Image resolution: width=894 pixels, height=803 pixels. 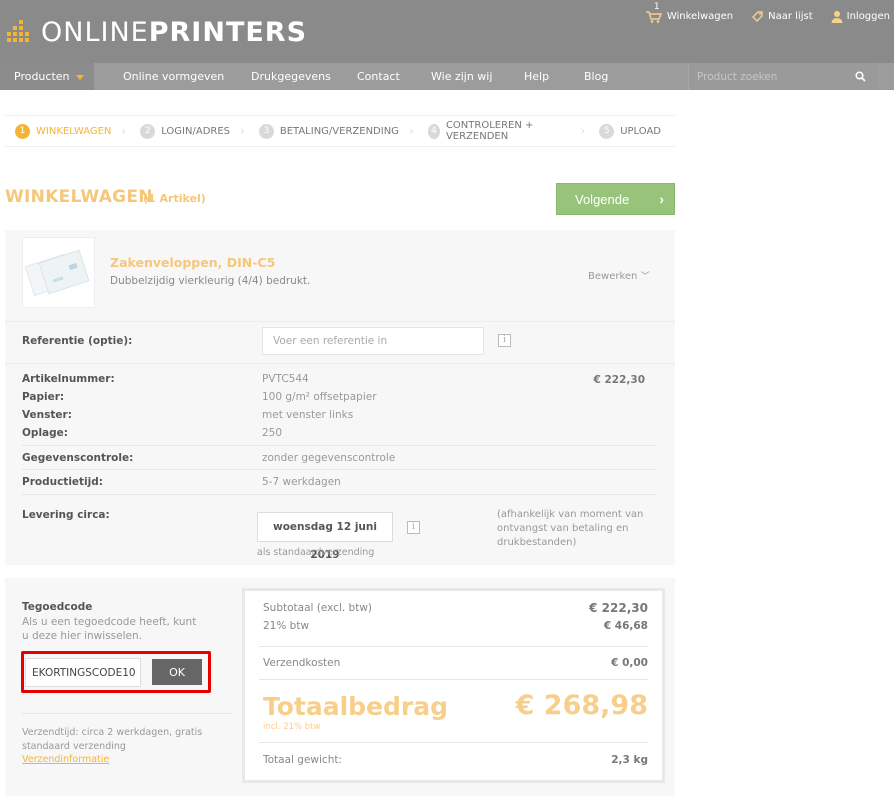 What do you see at coordinates (210, 281) in the screenshot?
I see `product-description: Dubbelzijdig vierkleurig (4/4) bedrukt.` at bounding box center [210, 281].